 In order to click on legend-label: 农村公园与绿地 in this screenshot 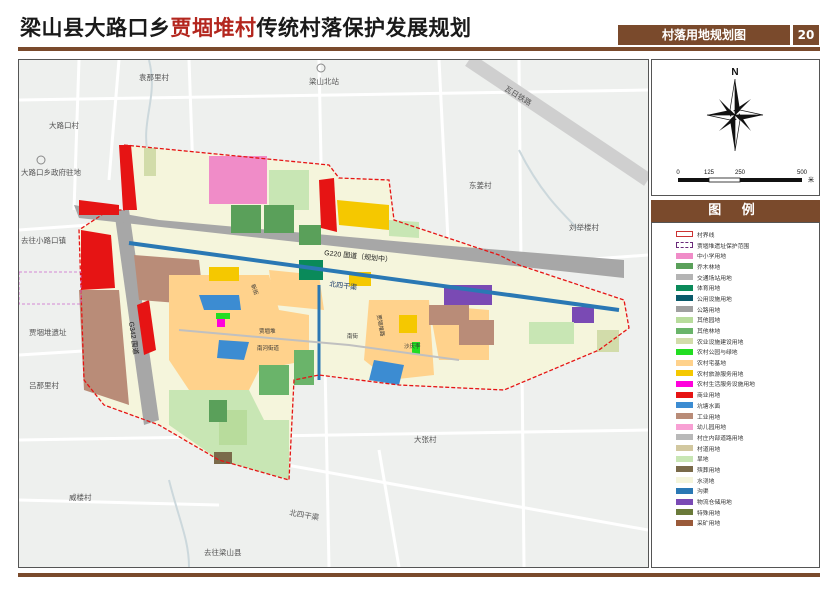, I will do `click(717, 353)`.